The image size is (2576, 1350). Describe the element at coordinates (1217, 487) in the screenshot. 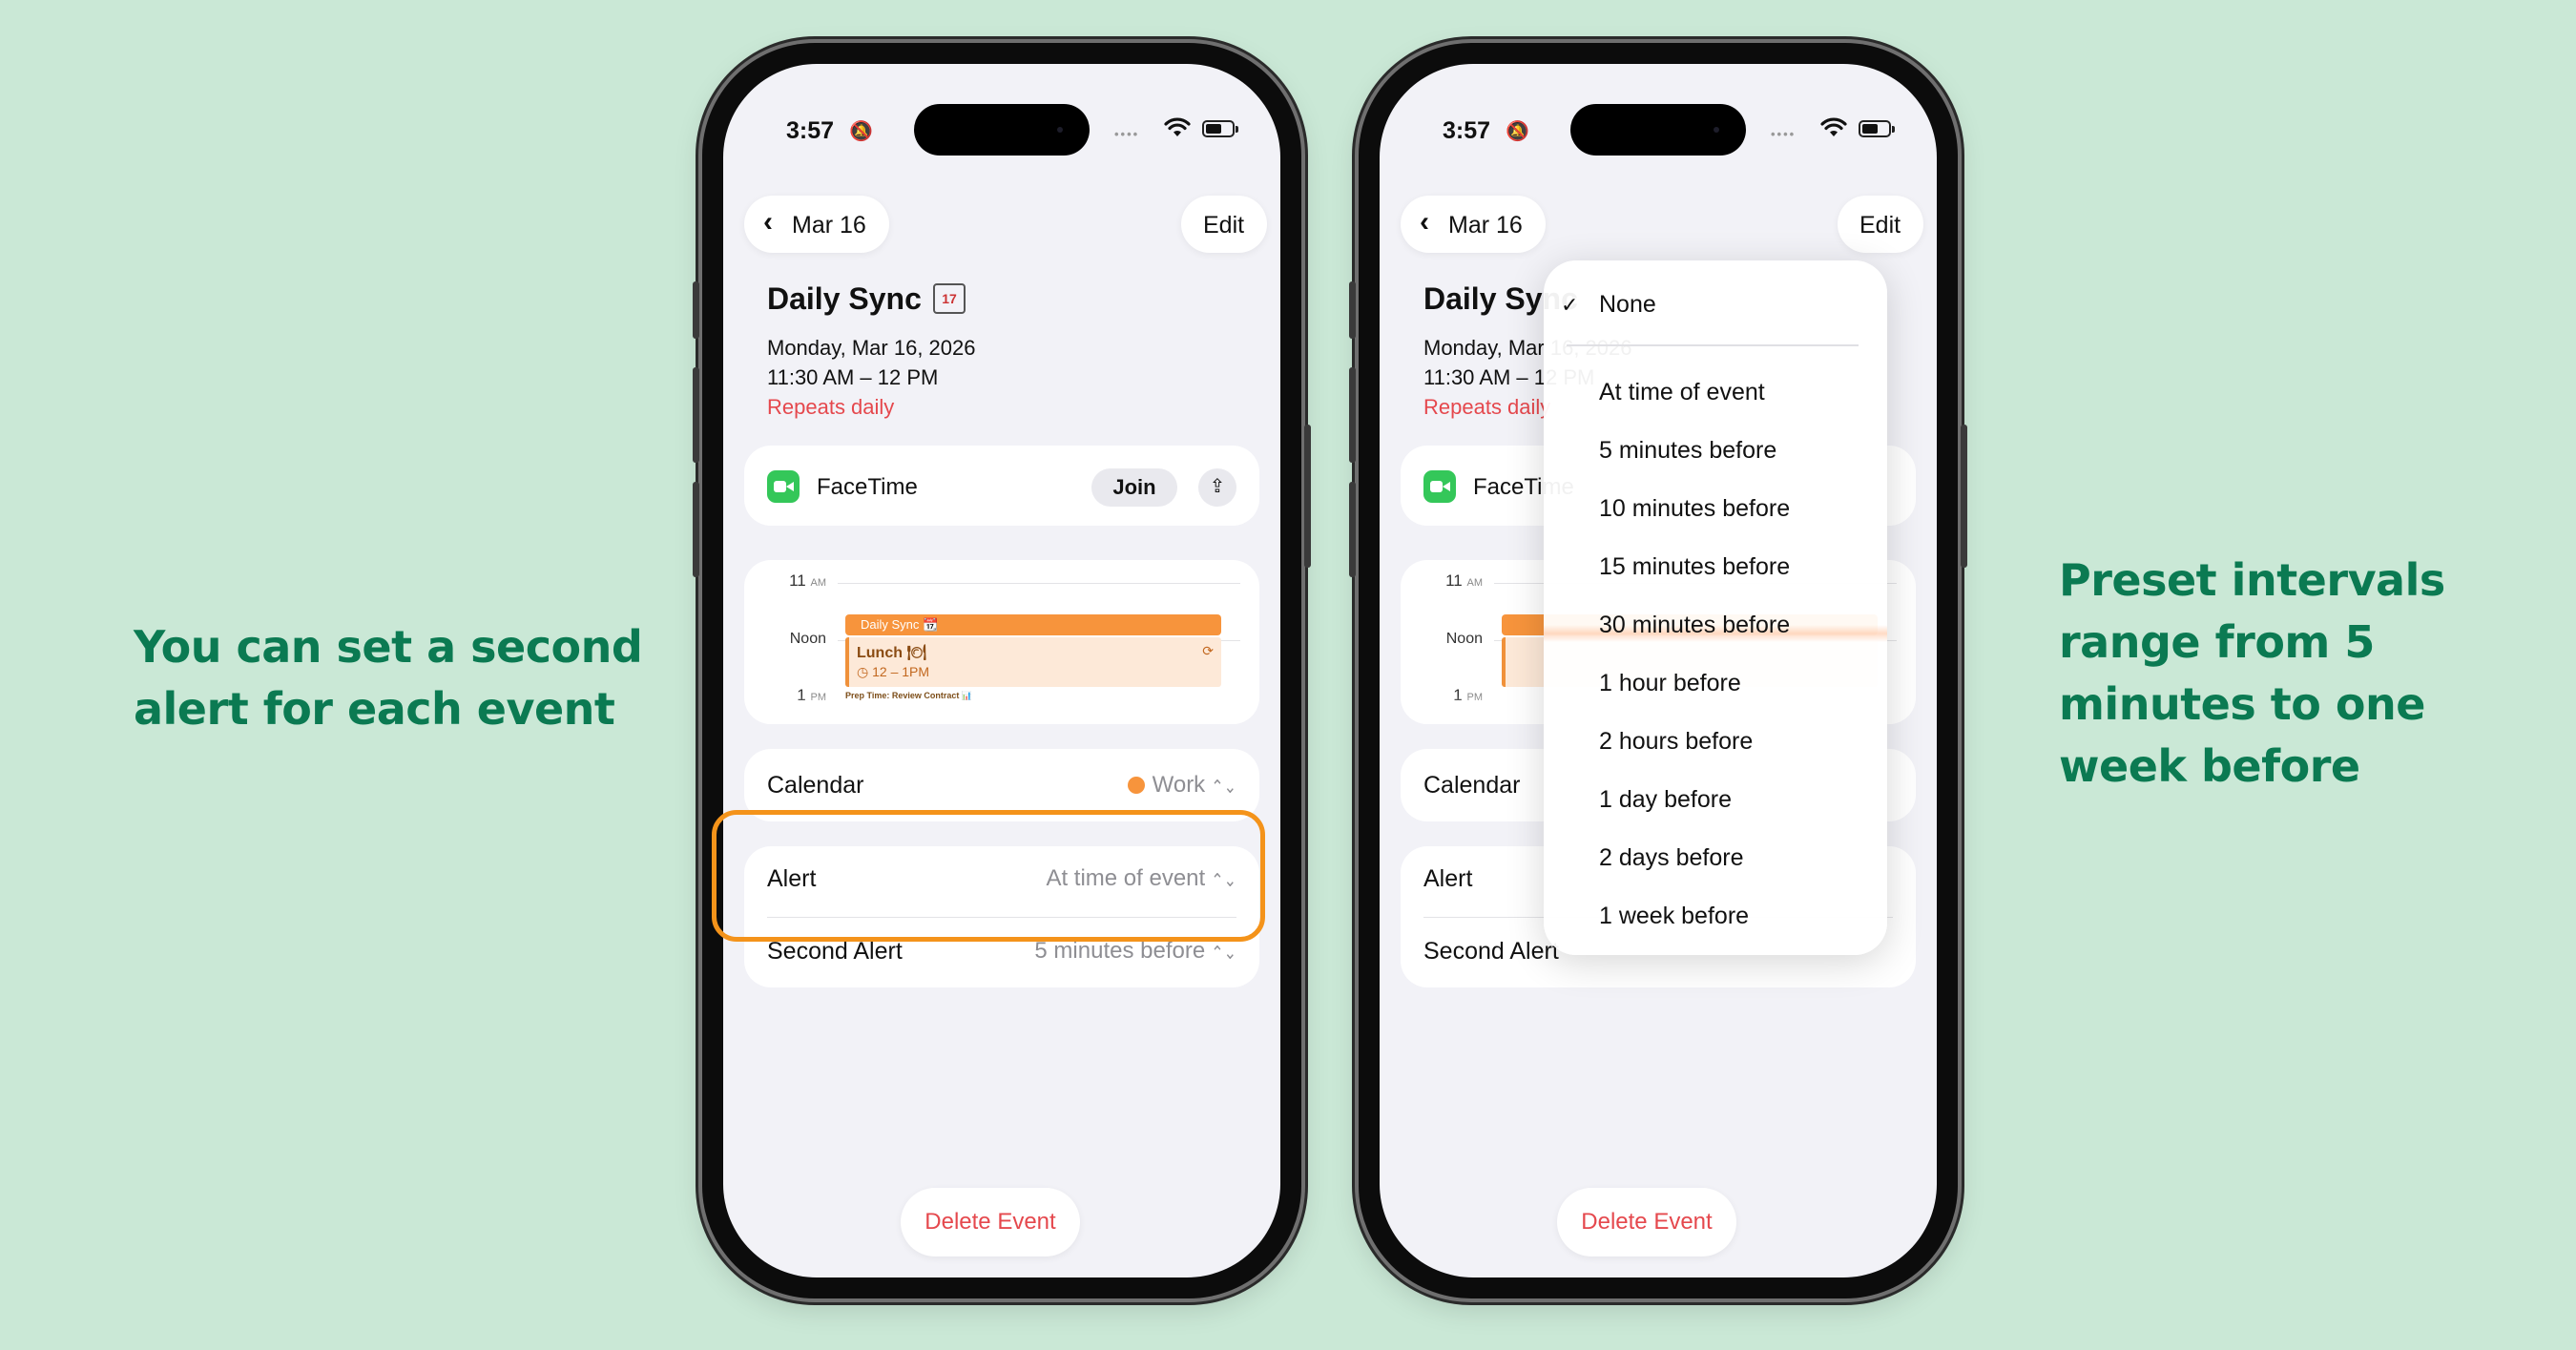

I see `share-icon: ⇪` at that location.